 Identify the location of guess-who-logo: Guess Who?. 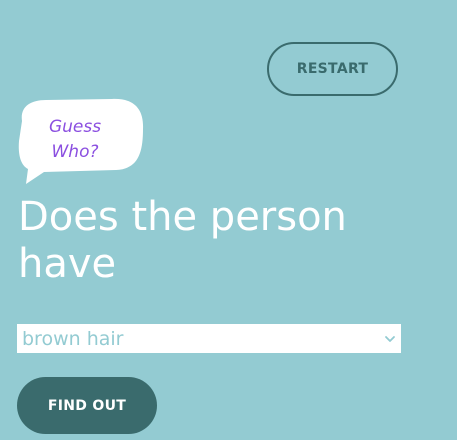
(81, 142).